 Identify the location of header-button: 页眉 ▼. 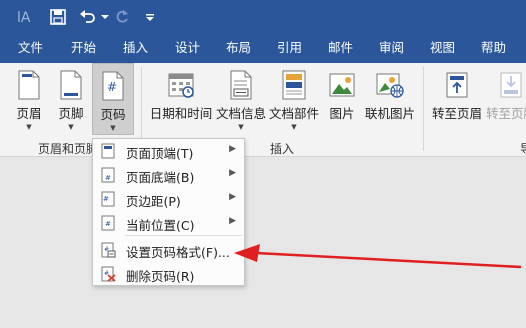
(29, 99).